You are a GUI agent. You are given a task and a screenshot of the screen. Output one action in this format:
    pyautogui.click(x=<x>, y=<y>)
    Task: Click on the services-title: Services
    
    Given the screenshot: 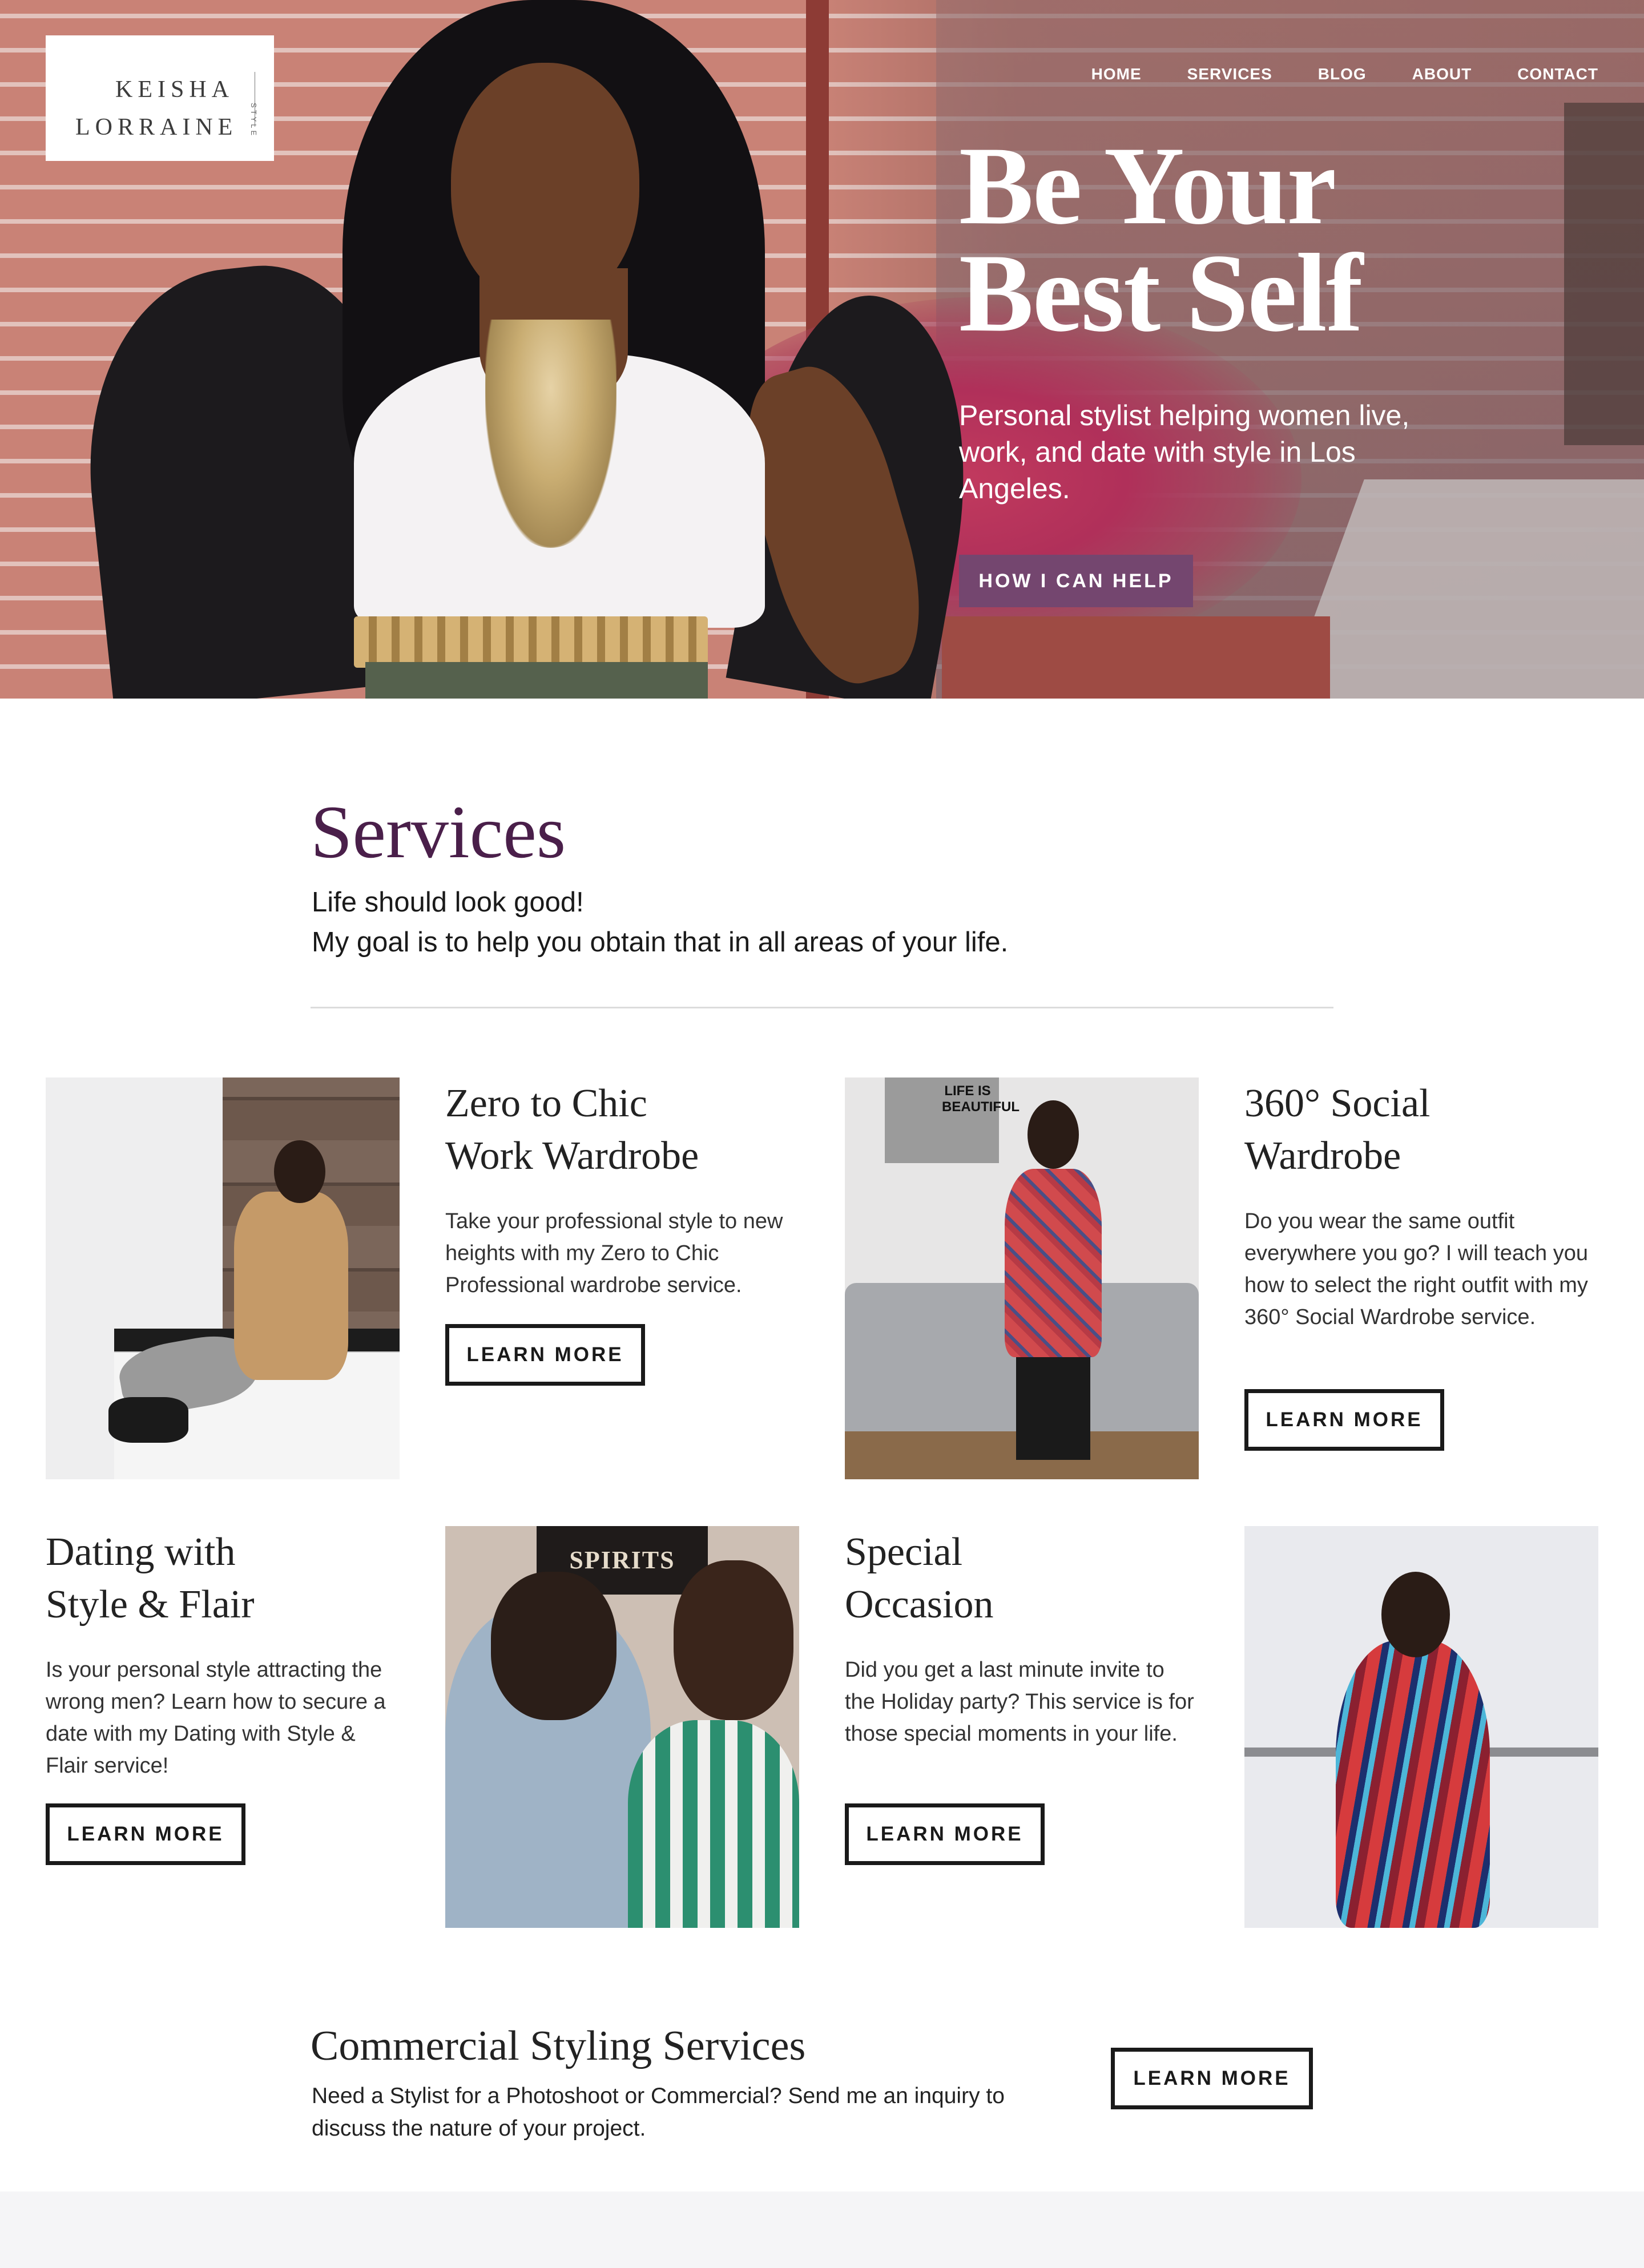 What is the action you would take?
    pyautogui.click(x=438, y=832)
    